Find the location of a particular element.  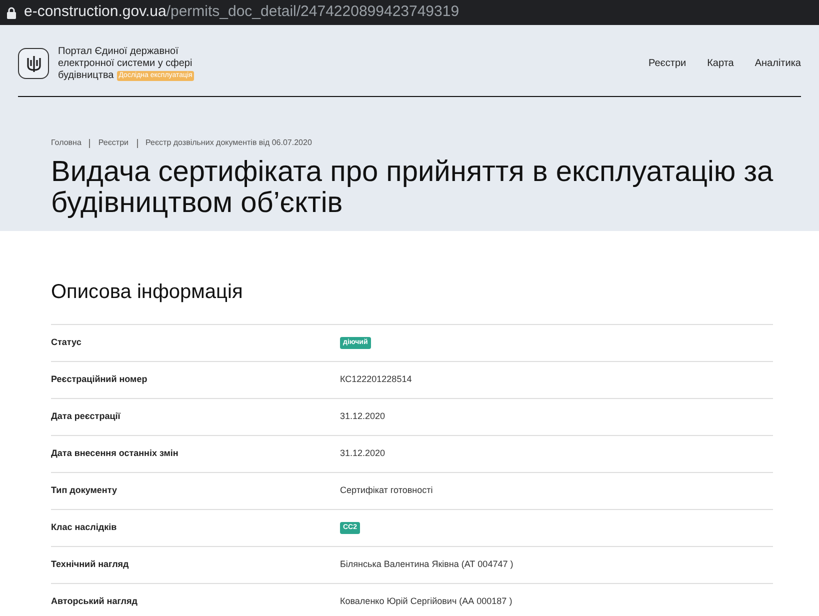

address-bar: e-construction.gov.ua/permits_doc_detail/2474220899423749319 is located at coordinates (409, 12).